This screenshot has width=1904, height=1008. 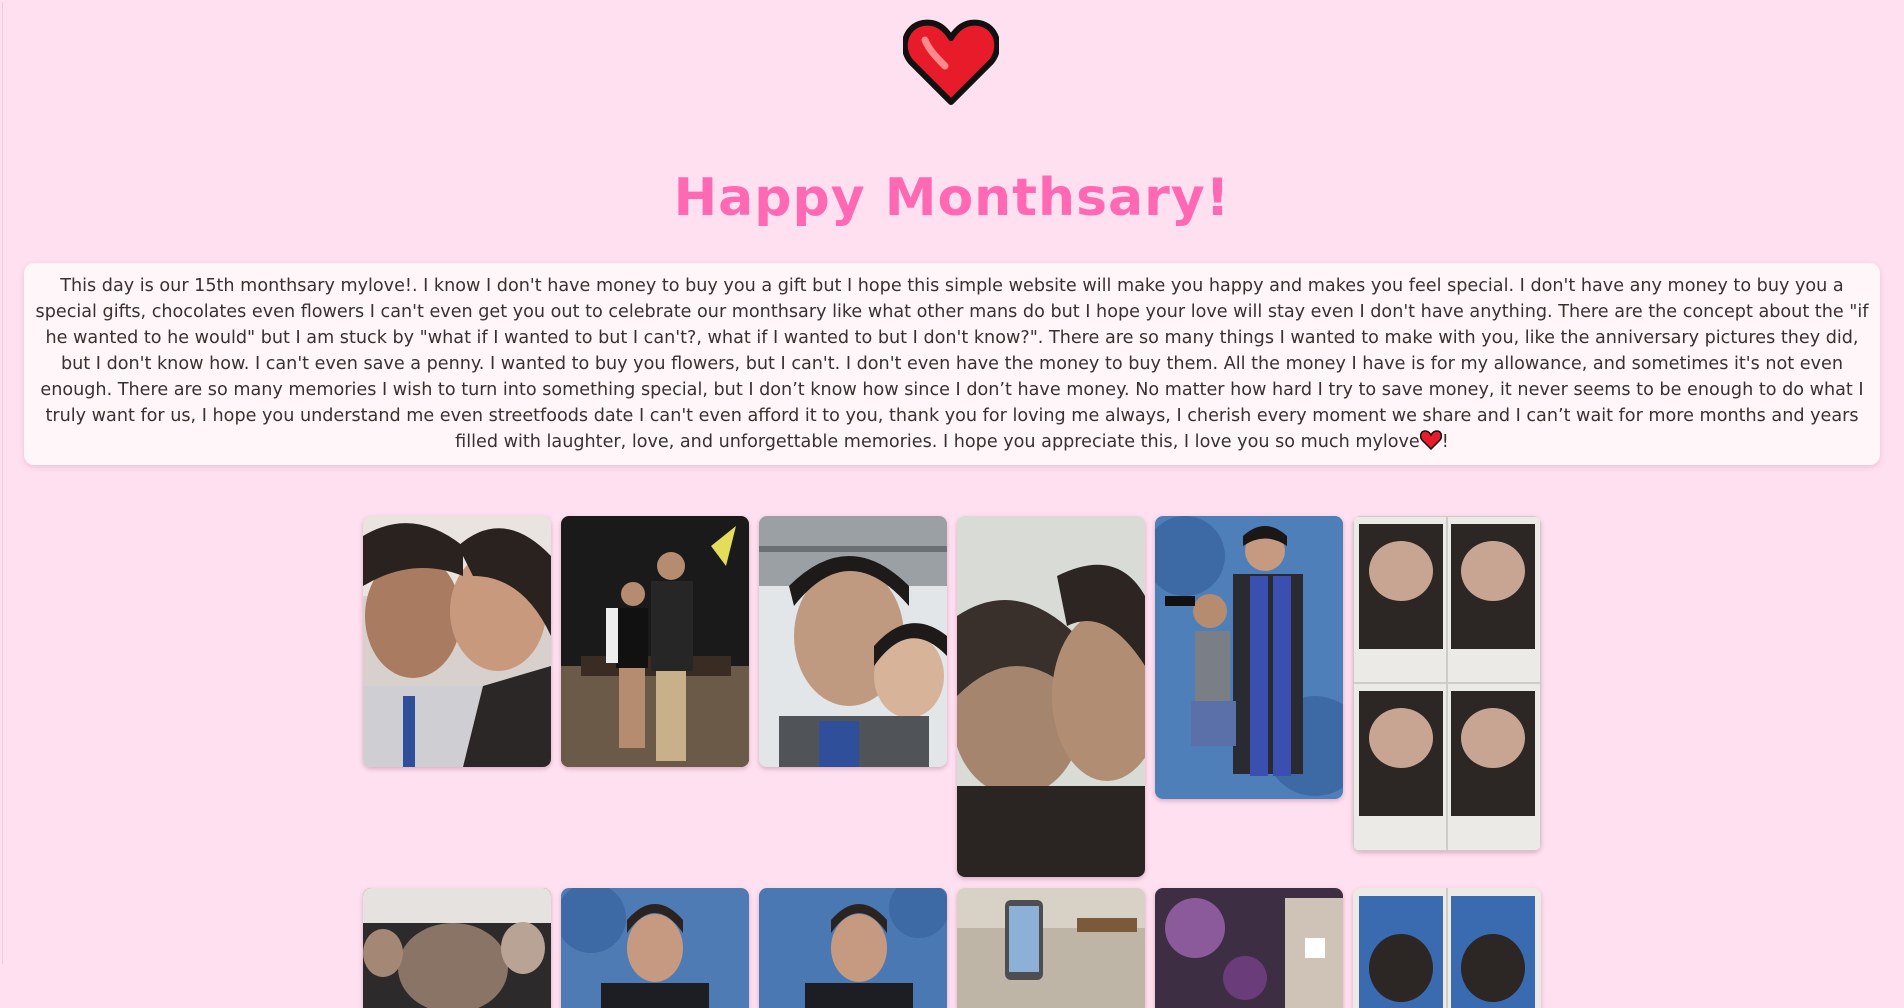 What do you see at coordinates (1249, 657) in the screenshot?
I see `graduation-photo` at bounding box center [1249, 657].